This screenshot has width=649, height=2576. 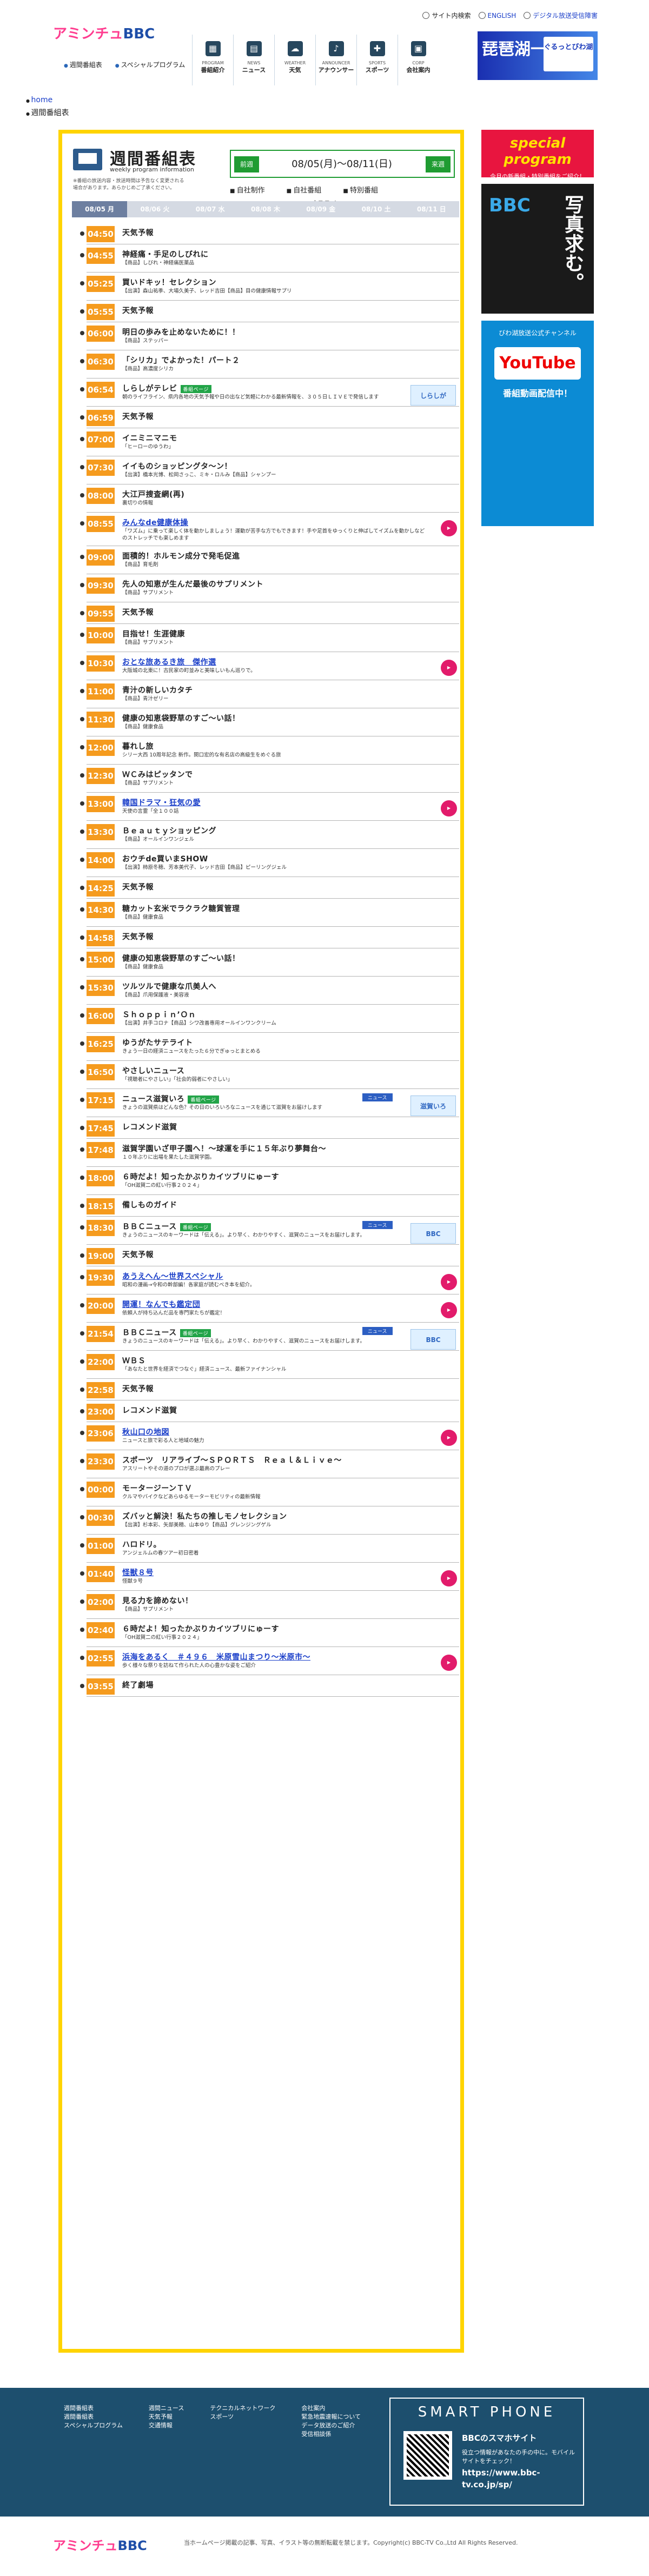 What do you see at coordinates (161, 1304) in the screenshot?
I see `program-title: 開運！なんでも鑑定団` at bounding box center [161, 1304].